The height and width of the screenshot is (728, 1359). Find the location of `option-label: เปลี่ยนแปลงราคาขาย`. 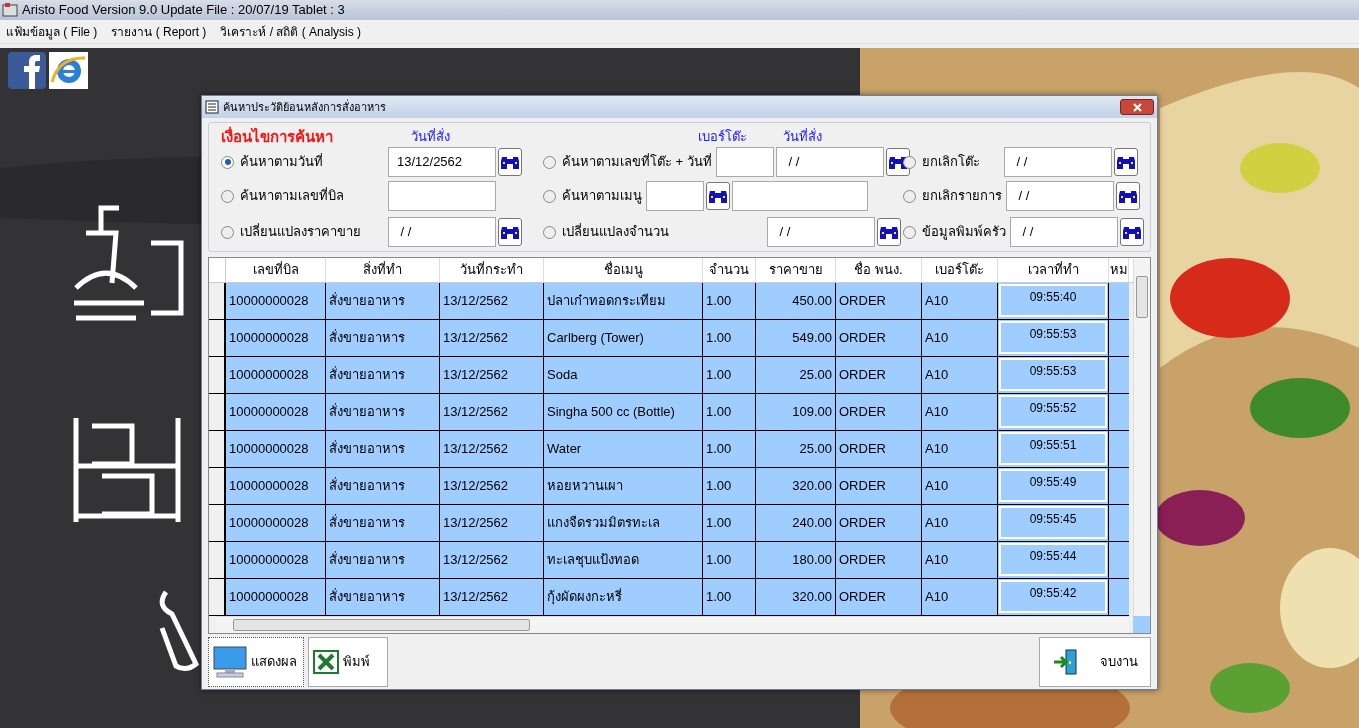

option-label: เปลี่ยนแปลงราคาขาย is located at coordinates (310, 232).